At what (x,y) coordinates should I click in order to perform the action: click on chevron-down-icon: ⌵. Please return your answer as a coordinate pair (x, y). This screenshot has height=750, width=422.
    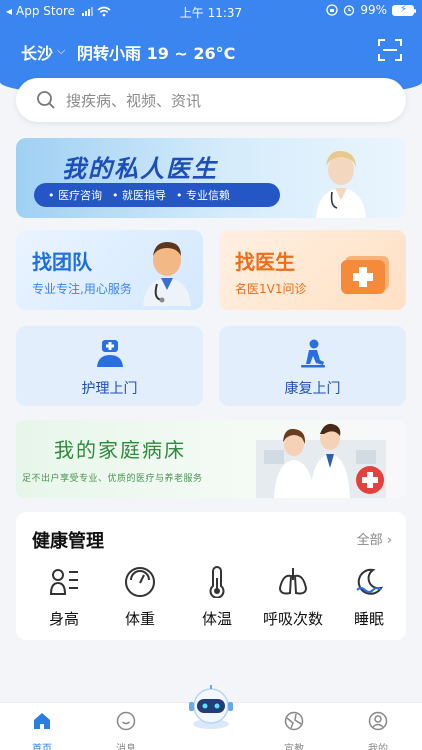
    Looking at the image, I should click on (61, 51).